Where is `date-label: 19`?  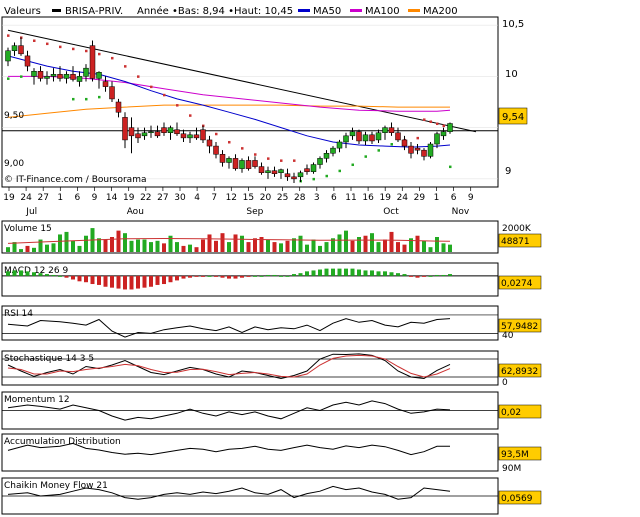
date-label: 19 is located at coordinates (9, 198).